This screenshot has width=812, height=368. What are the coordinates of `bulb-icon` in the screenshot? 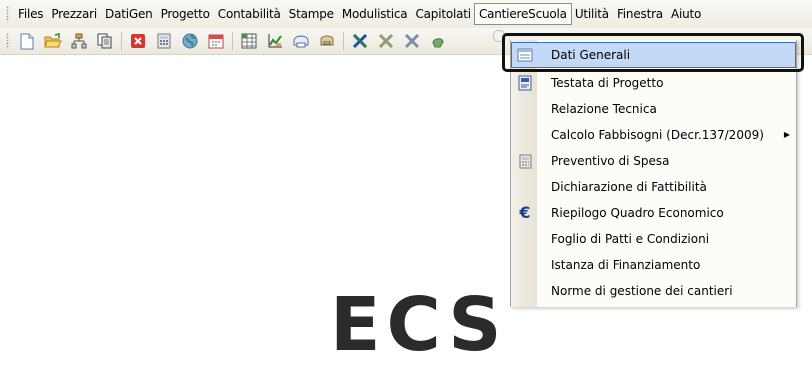 It's located at (438, 41).